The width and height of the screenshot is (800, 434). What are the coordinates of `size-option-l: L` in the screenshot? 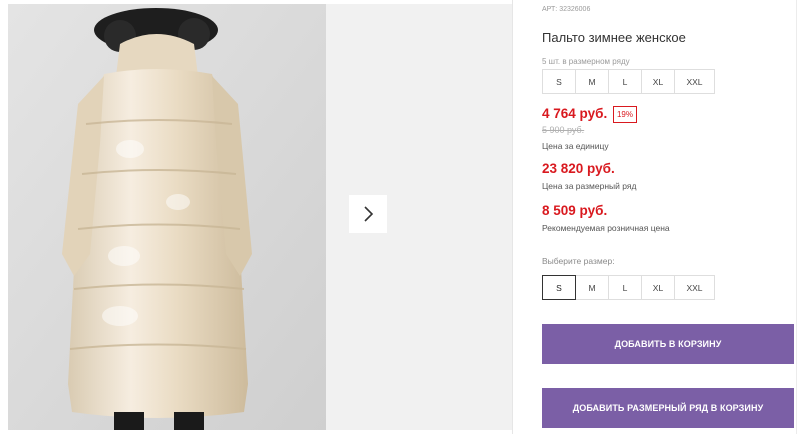 It's located at (625, 287).